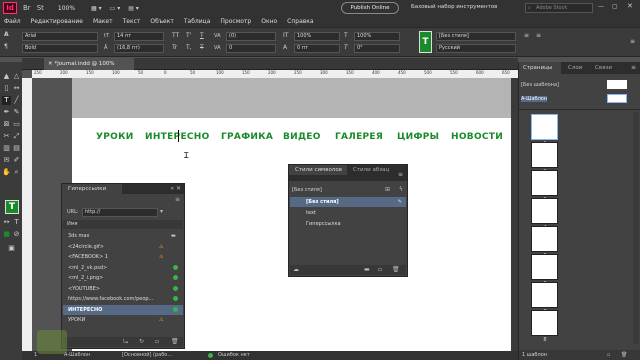 This screenshot has width=640, height=360. What do you see at coordinates (161, 21) in the screenshot?
I see `menu-object: Объект` at bounding box center [161, 21].